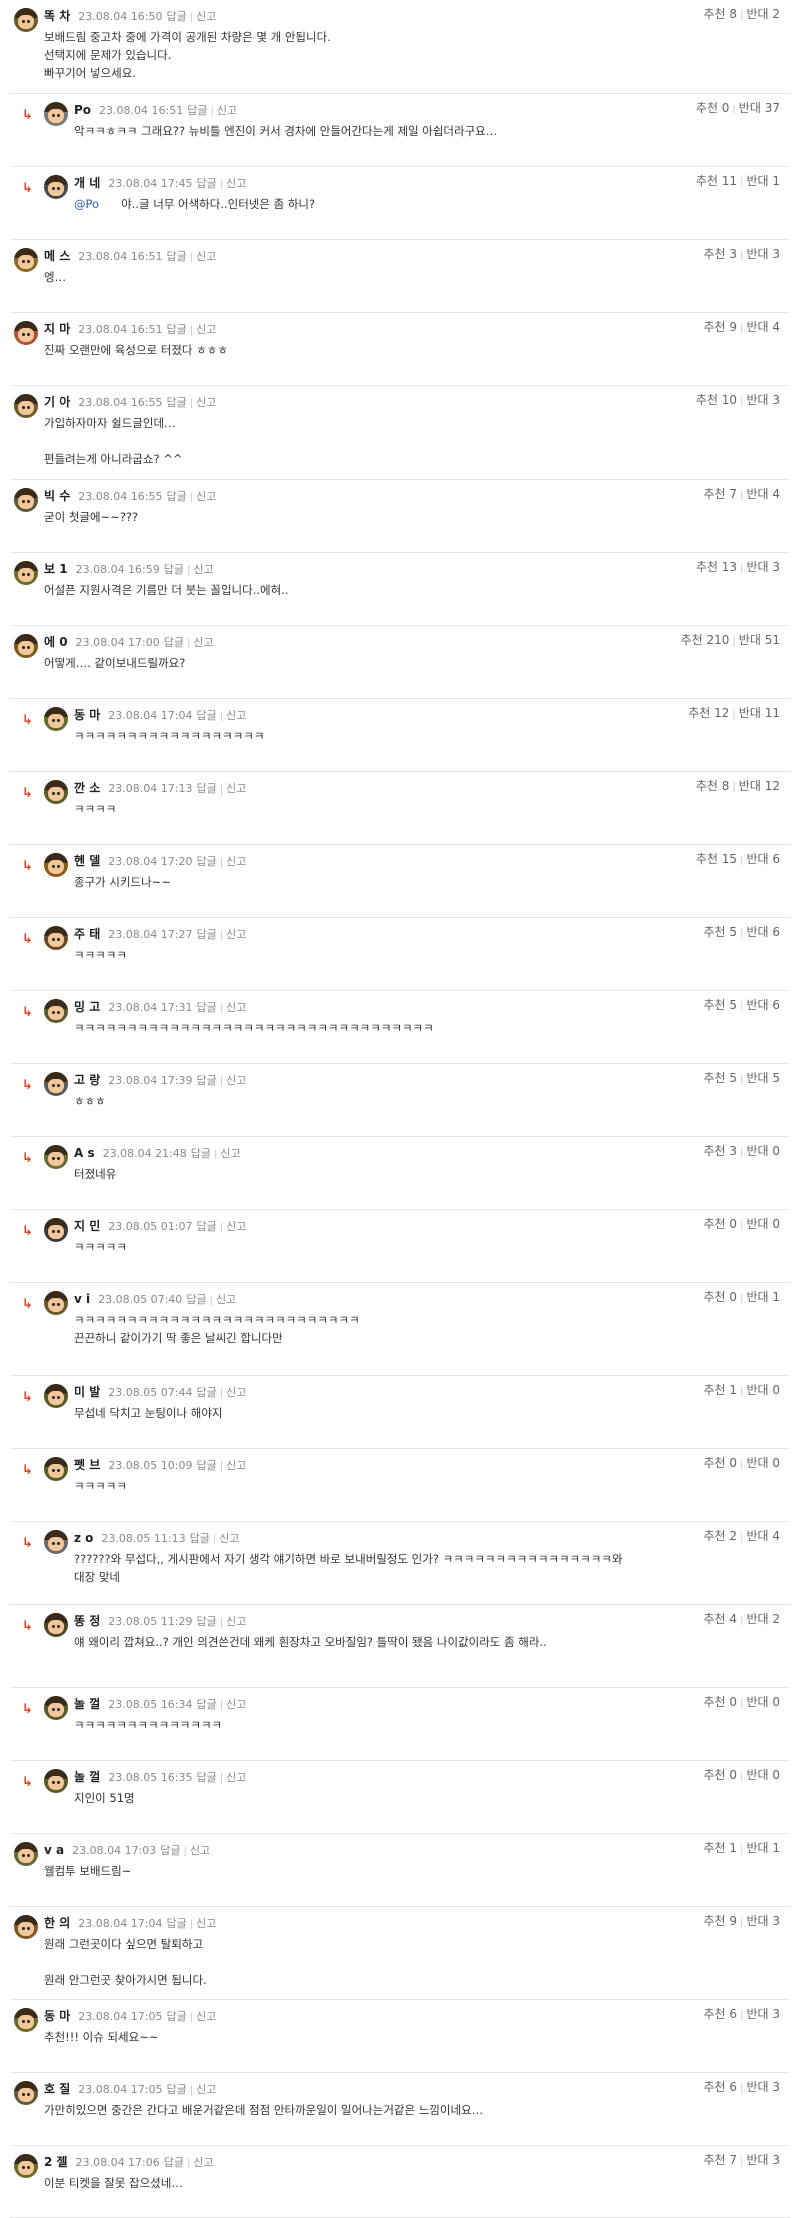 Image resolution: width=800 pixels, height=2218 pixels. What do you see at coordinates (87, 934) in the screenshot?
I see `author-nickname: 주 태` at bounding box center [87, 934].